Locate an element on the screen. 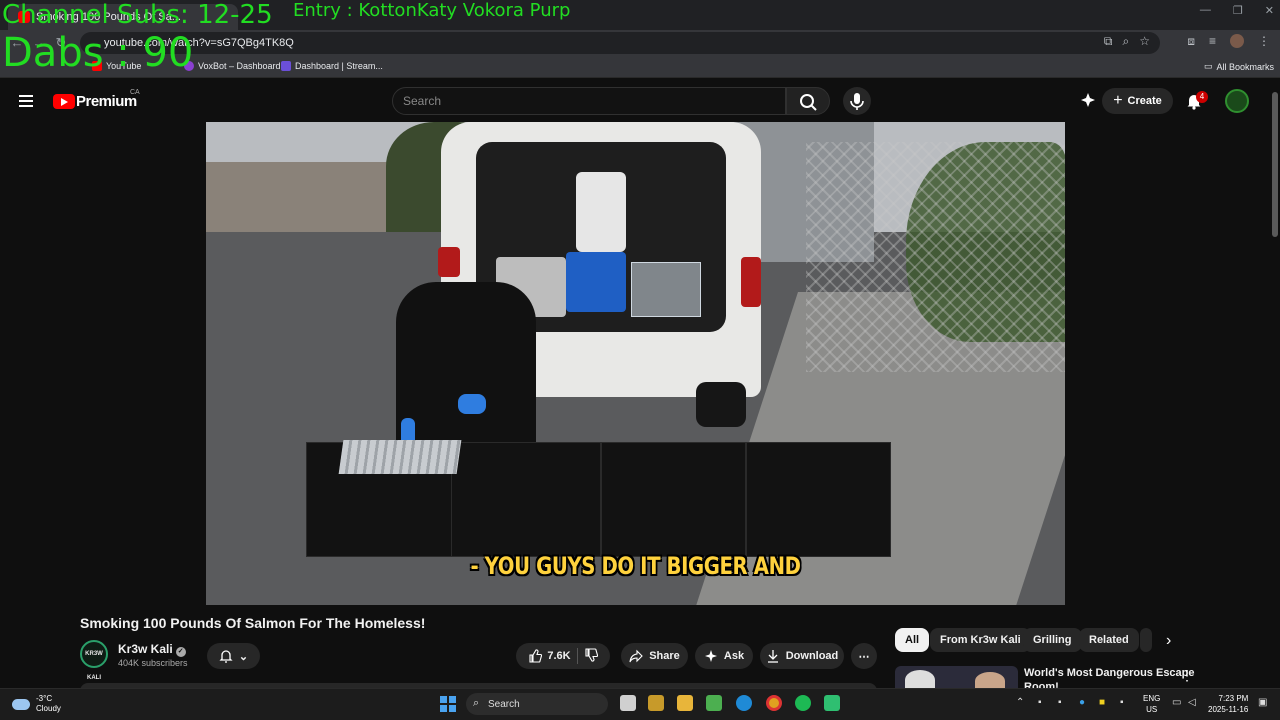 The image size is (1280, 720). like-dislike-group: 7.6K is located at coordinates (563, 656).